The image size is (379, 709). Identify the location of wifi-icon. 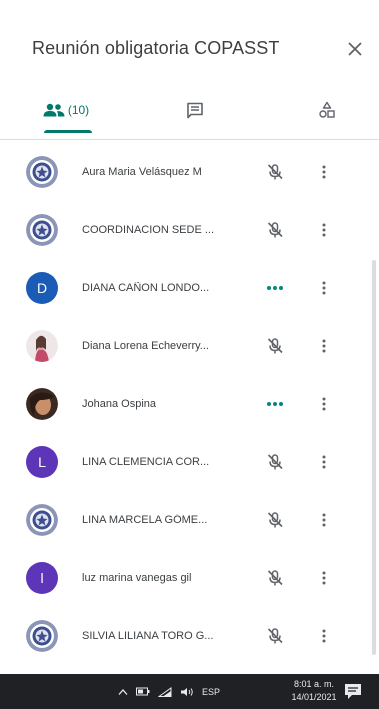
(165, 691).